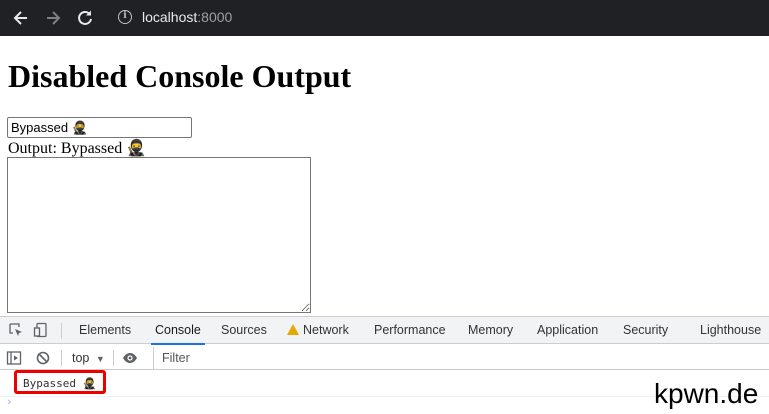 The width and height of the screenshot is (769, 414). I want to click on context-selector: top ▼, so click(88, 358).